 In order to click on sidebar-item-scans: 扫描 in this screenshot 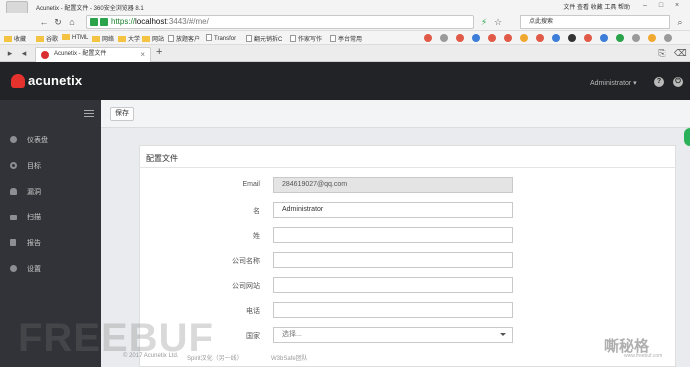, I will do `click(50, 217)`.